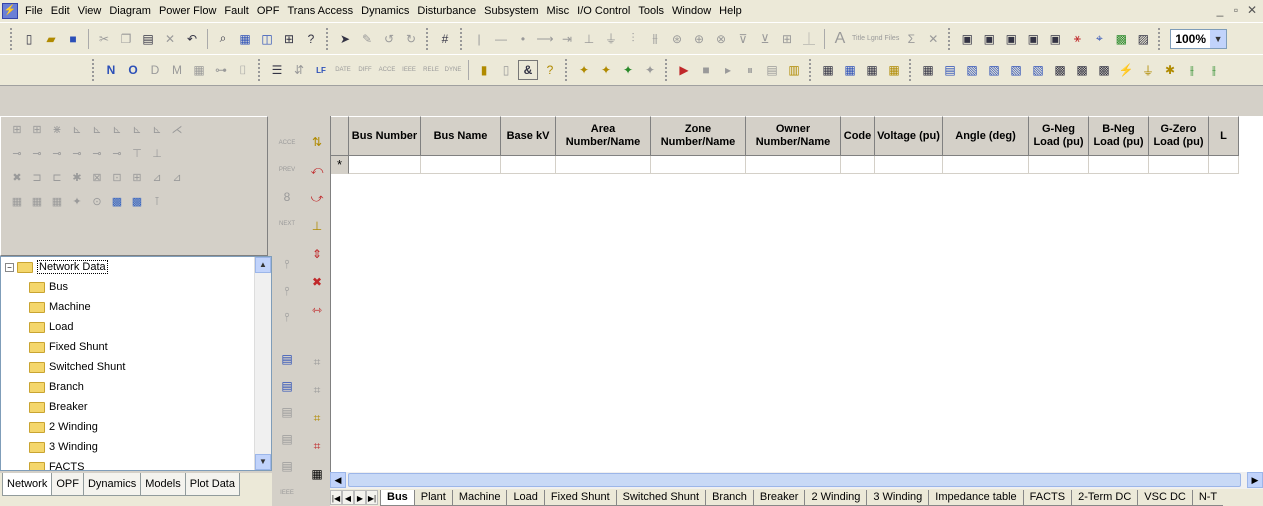  What do you see at coordinates (728, 70) in the screenshot?
I see `step-icon: ▸` at bounding box center [728, 70].